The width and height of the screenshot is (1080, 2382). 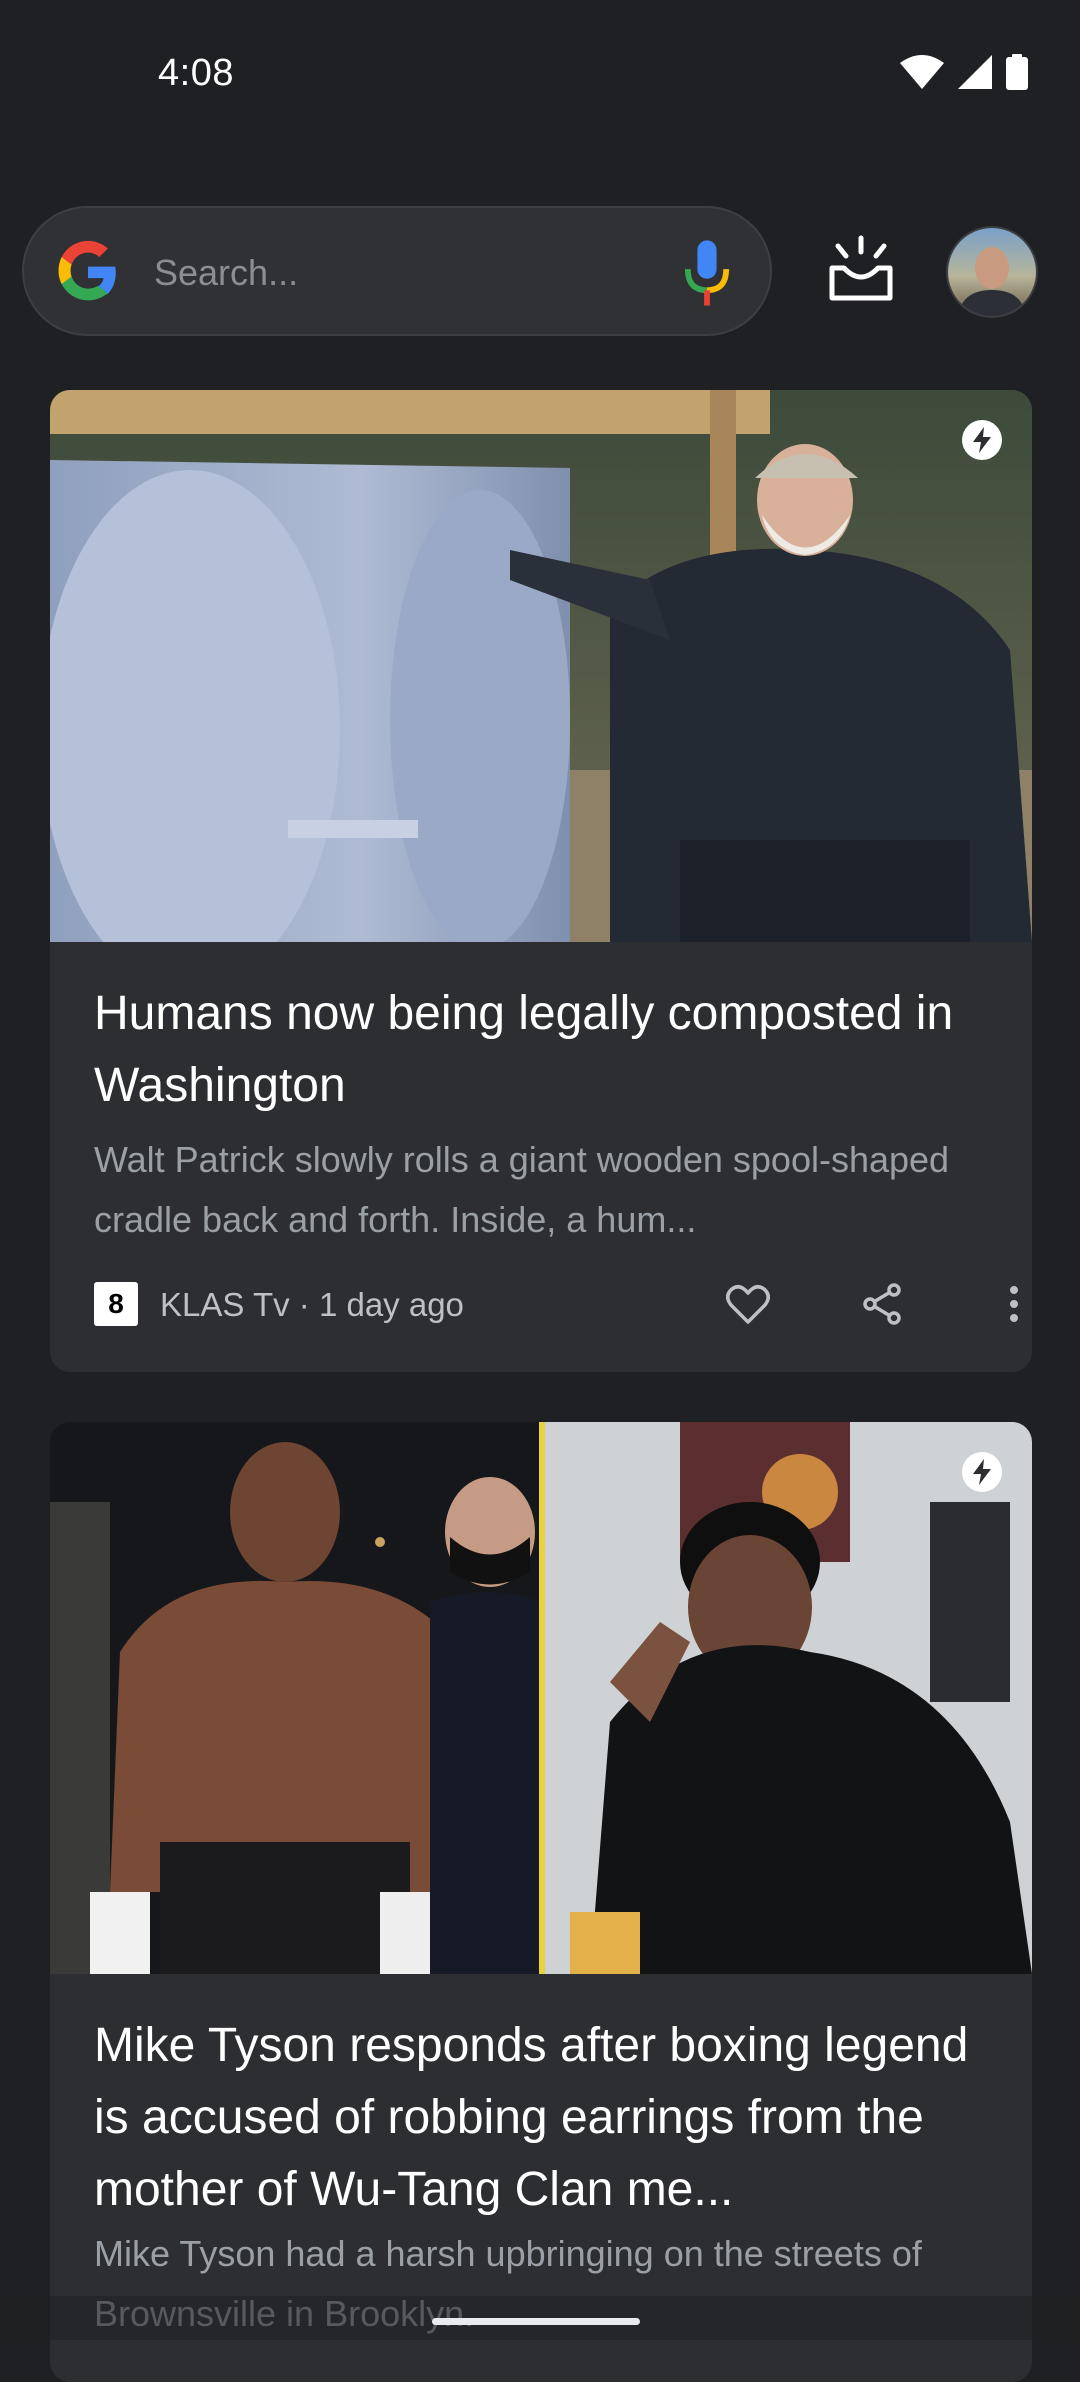 What do you see at coordinates (707, 273) in the screenshot?
I see `microphone-icon` at bounding box center [707, 273].